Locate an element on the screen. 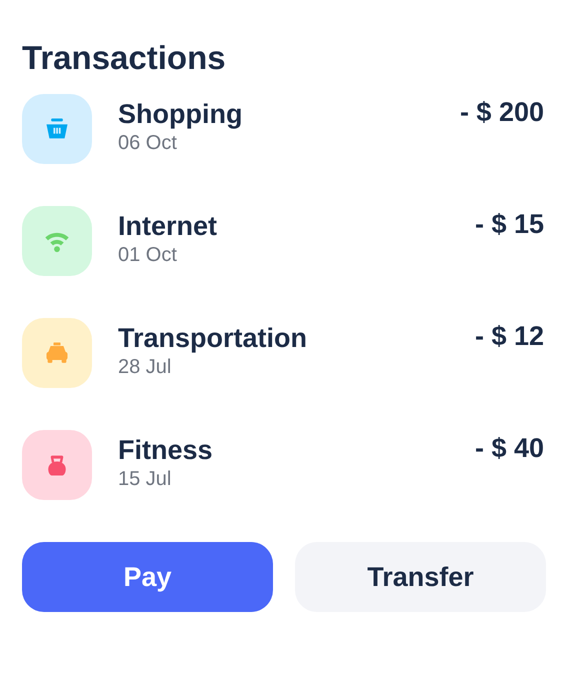 The image size is (580, 680). transaction-date: 28 Jul is located at coordinates (145, 367).